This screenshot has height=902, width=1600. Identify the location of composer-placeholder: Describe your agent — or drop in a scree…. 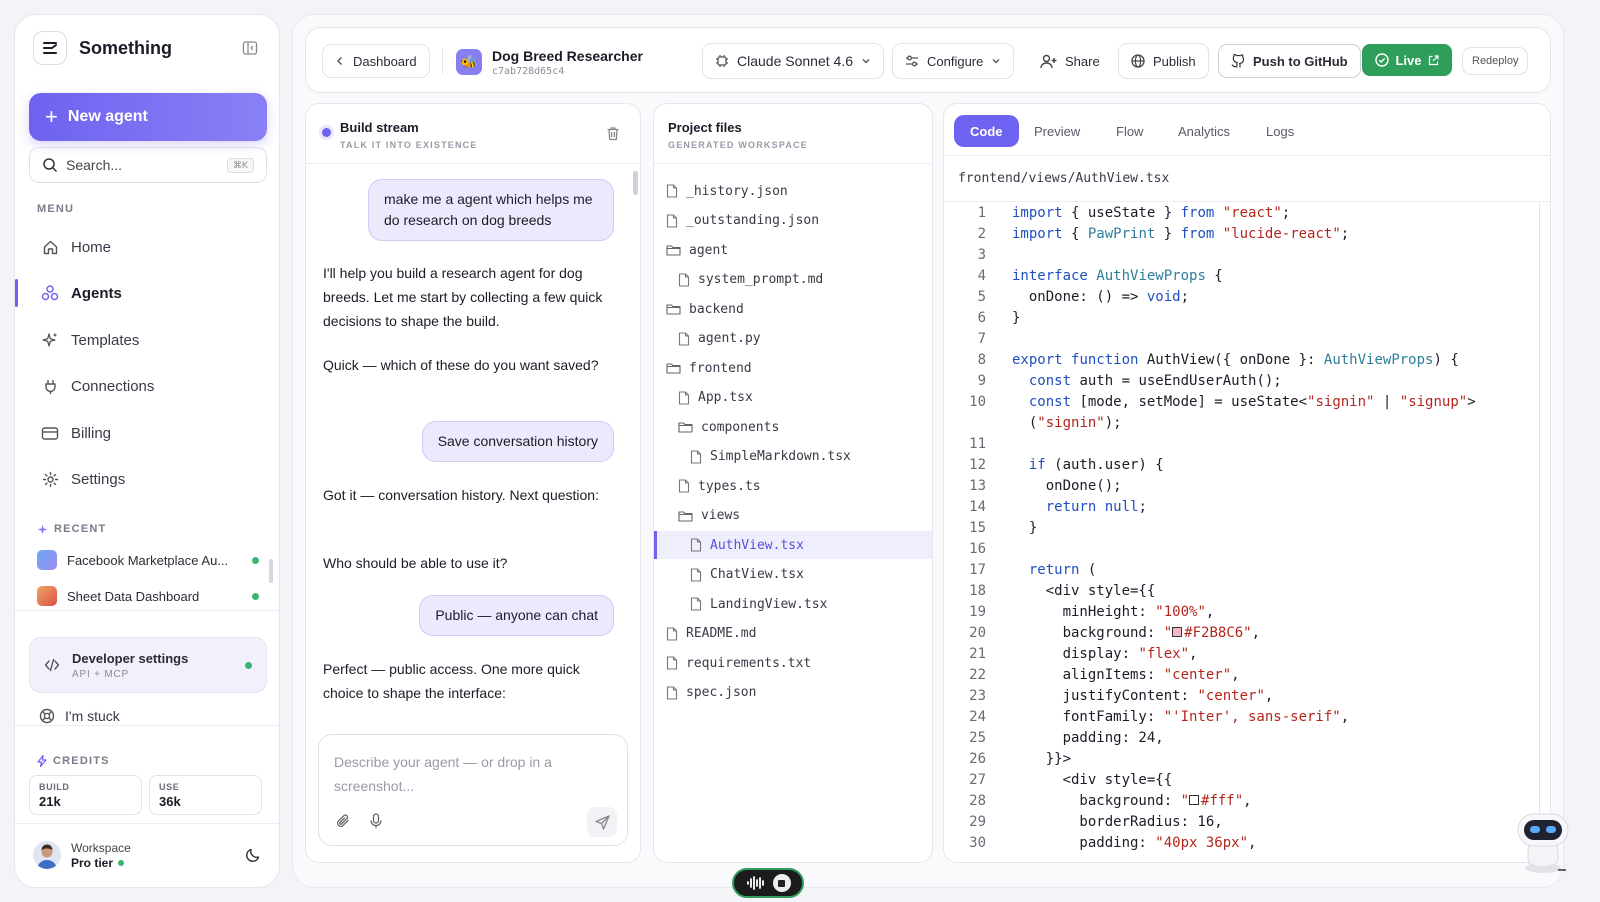
(443, 774).